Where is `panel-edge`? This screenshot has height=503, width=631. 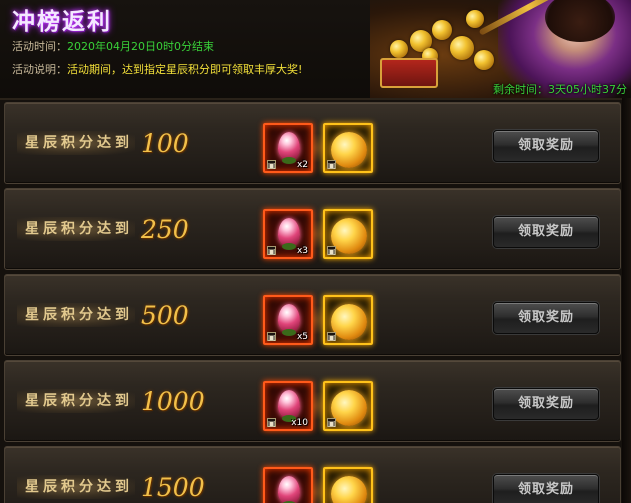
panel-edge is located at coordinates (626, 300).